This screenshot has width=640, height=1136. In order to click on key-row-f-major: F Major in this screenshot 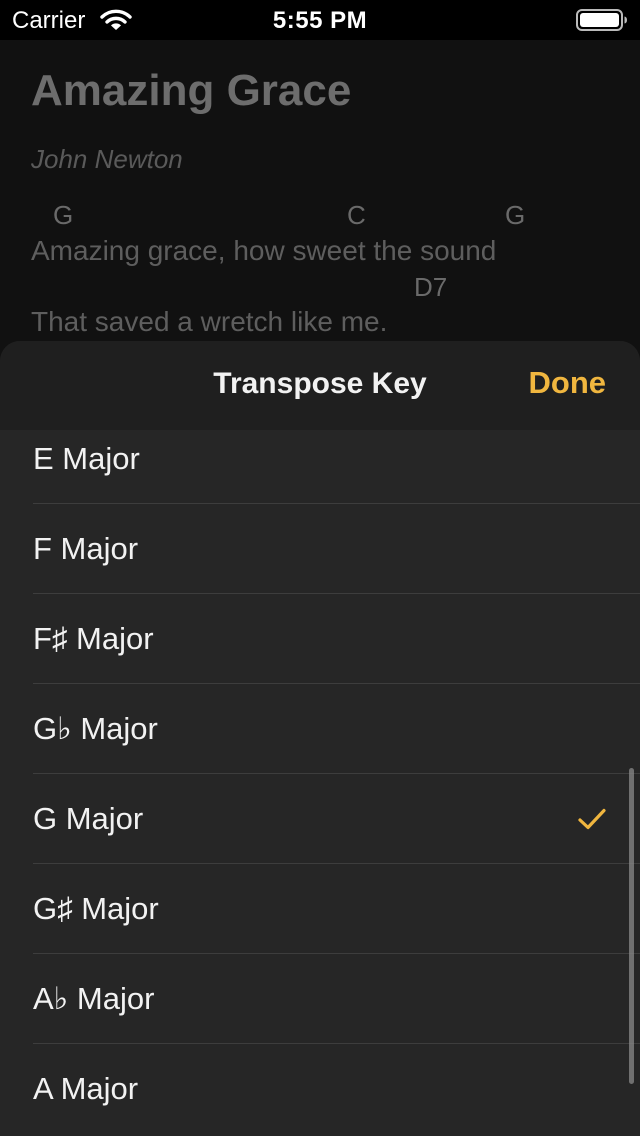, I will do `click(320, 549)`.